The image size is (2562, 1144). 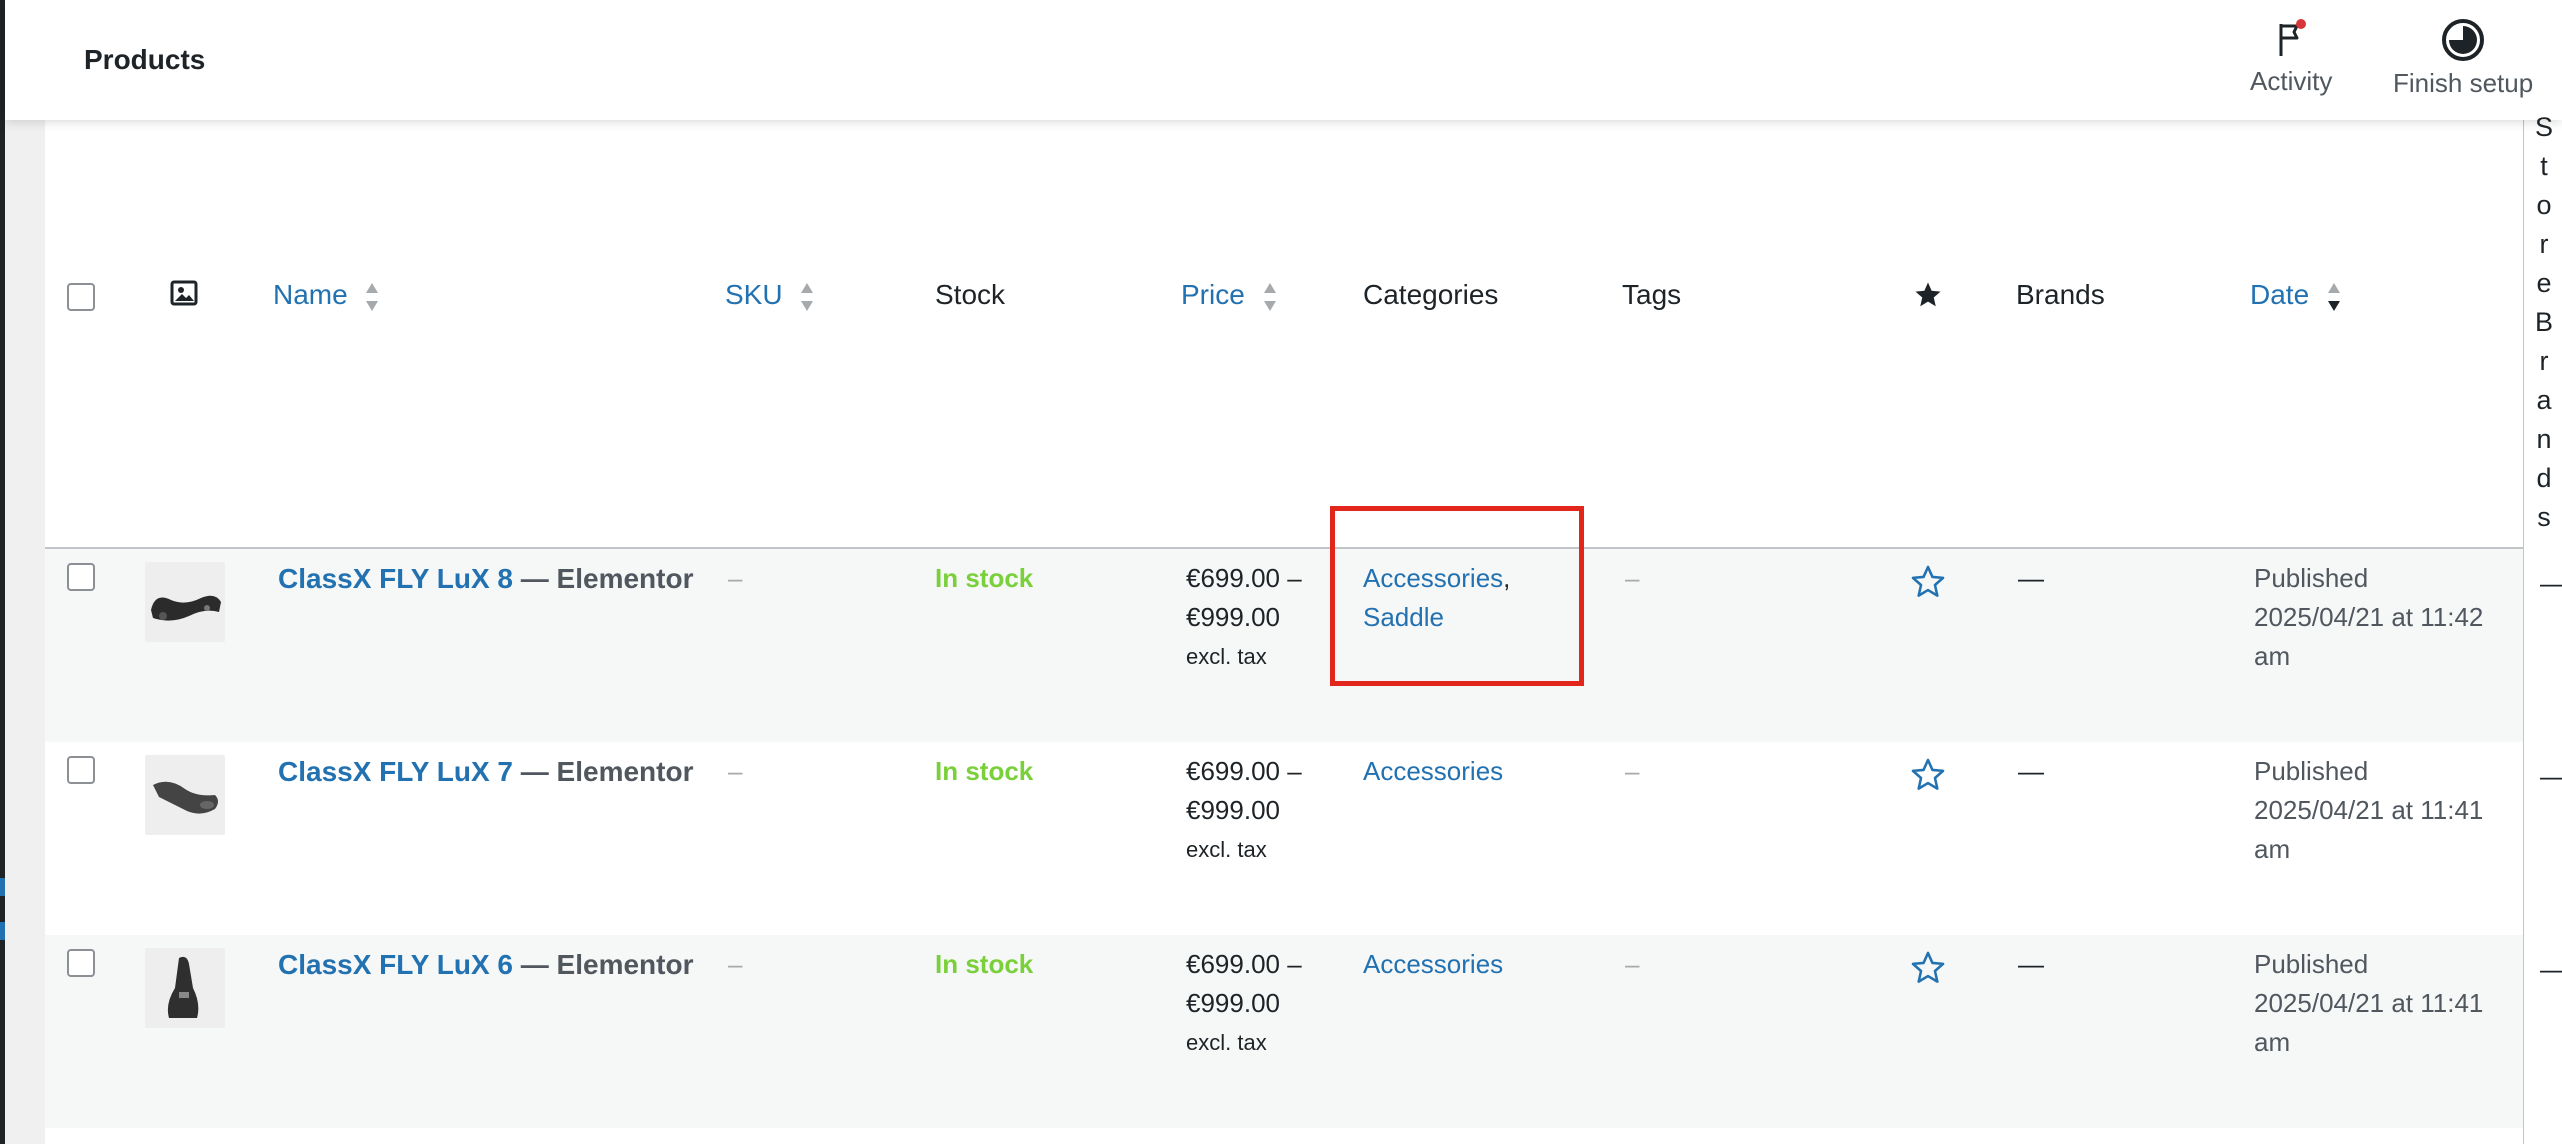 What do you see at coordinates (754, 294) in the screenshot?
I see `sku-header-label: SKU` at bounding box center [754, 294].